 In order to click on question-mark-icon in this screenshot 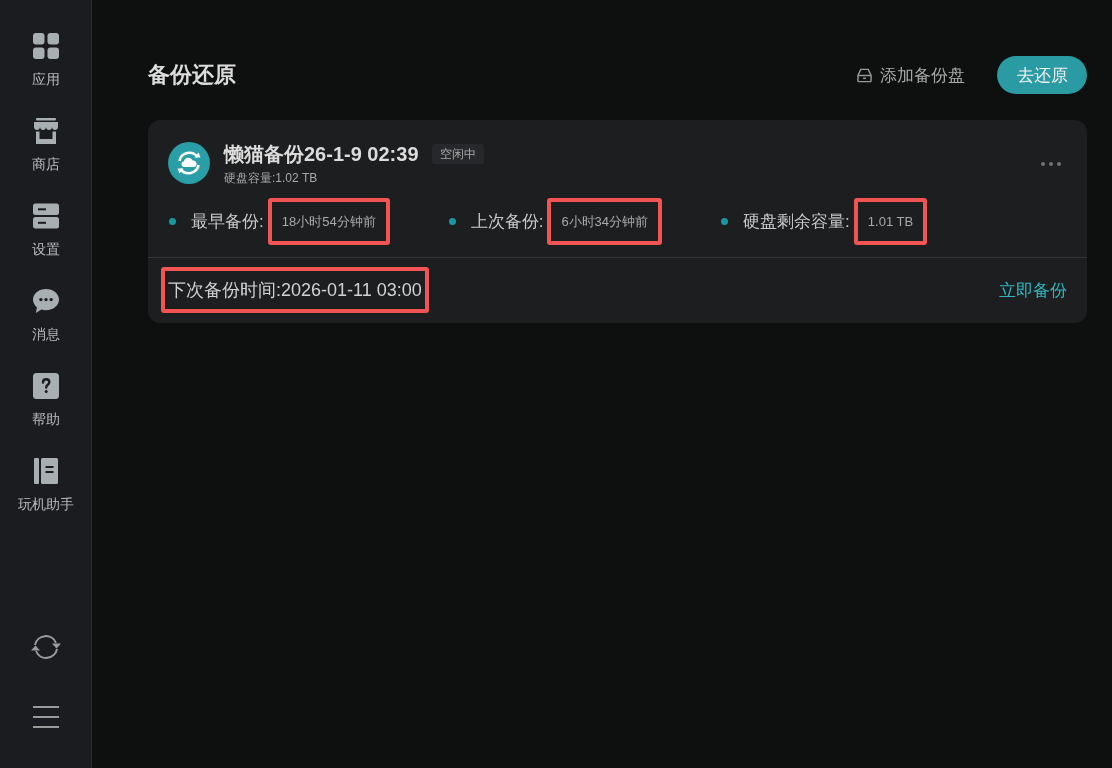, I will do `click(45, 386)`.